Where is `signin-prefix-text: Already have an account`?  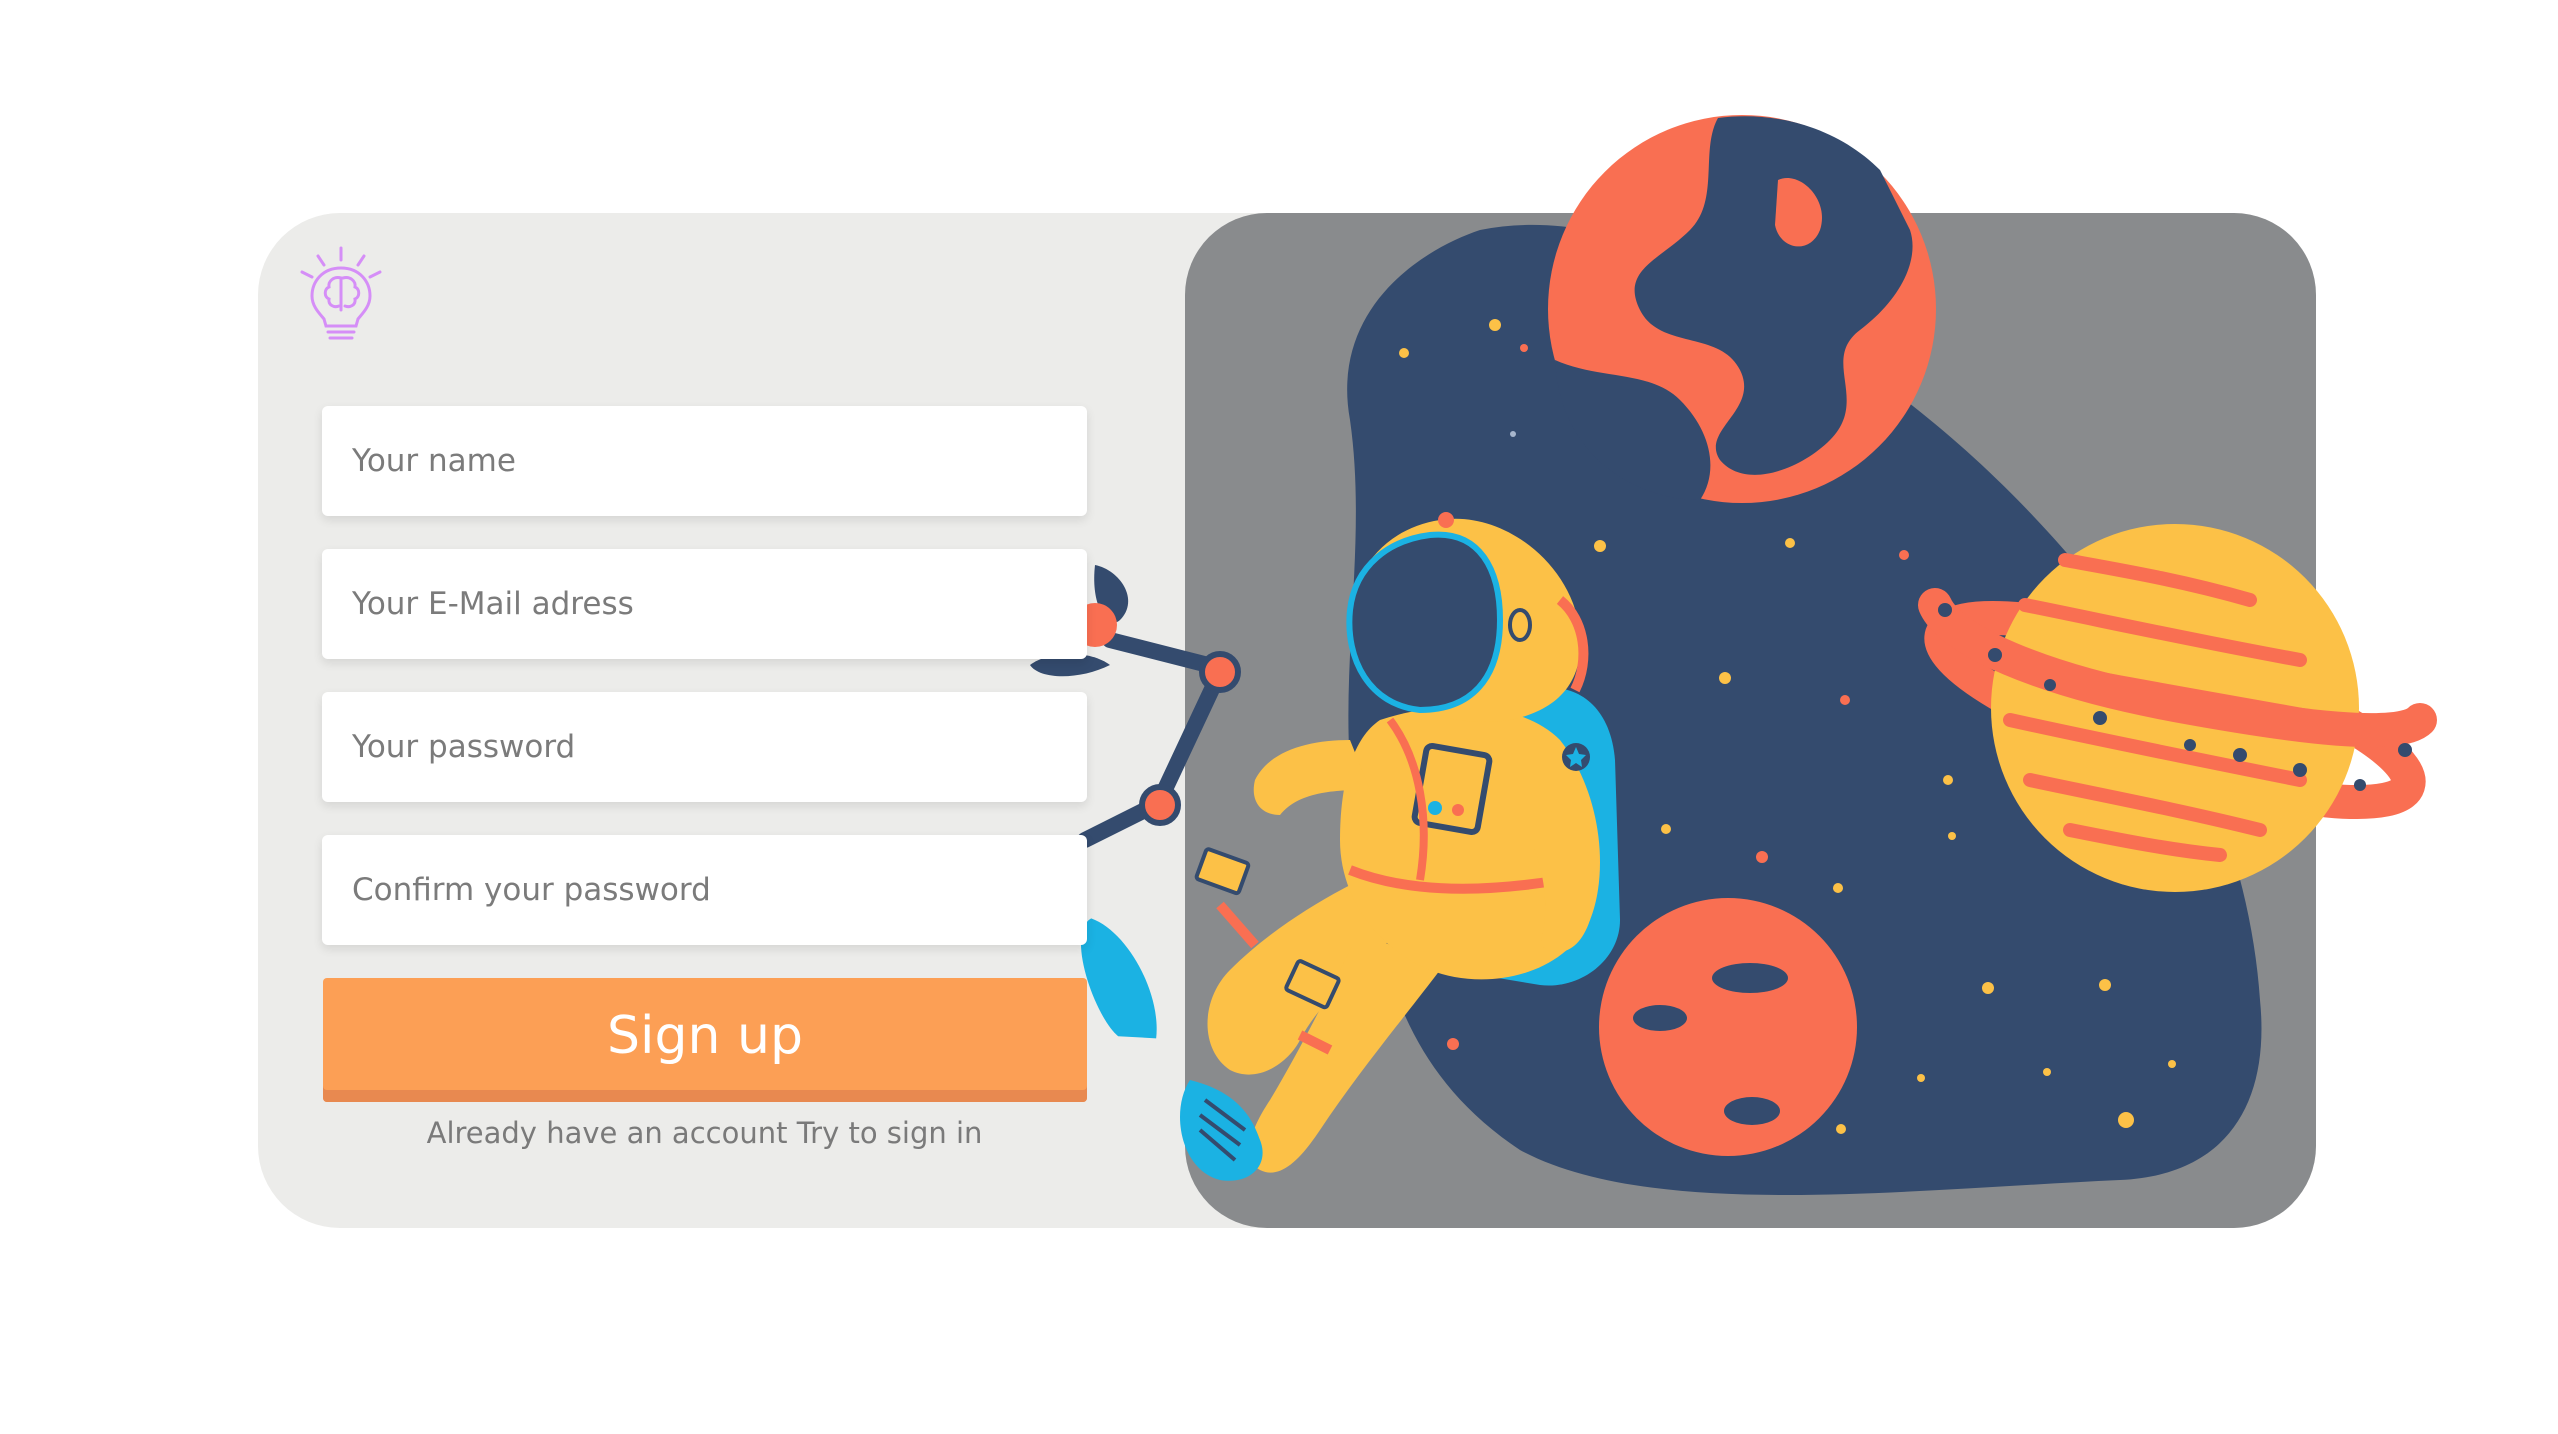
signin-prefix-text: Already have an account is located at coordinates (607, 1133).